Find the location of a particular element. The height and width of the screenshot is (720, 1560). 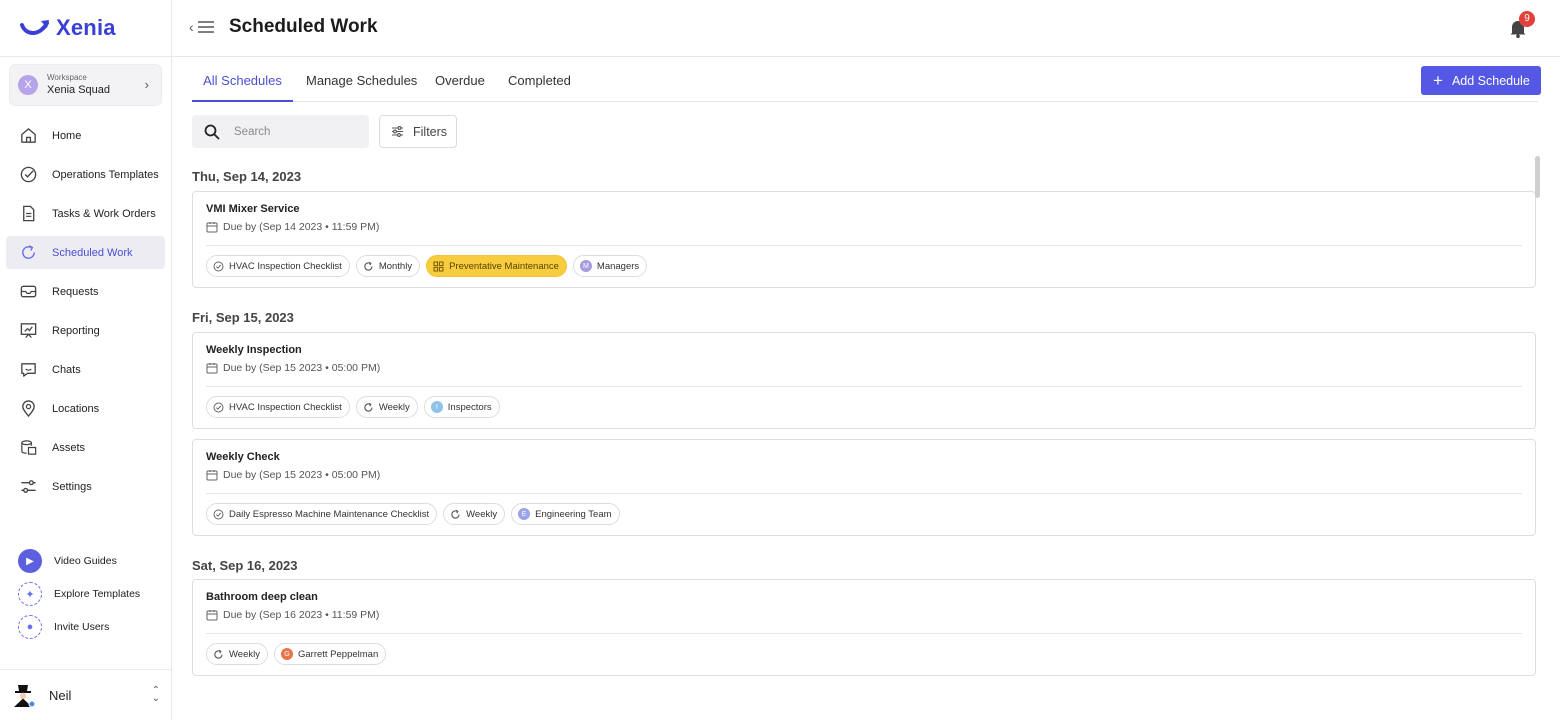

sidebar-item-label: Settings is located at coordinates (72, 486).